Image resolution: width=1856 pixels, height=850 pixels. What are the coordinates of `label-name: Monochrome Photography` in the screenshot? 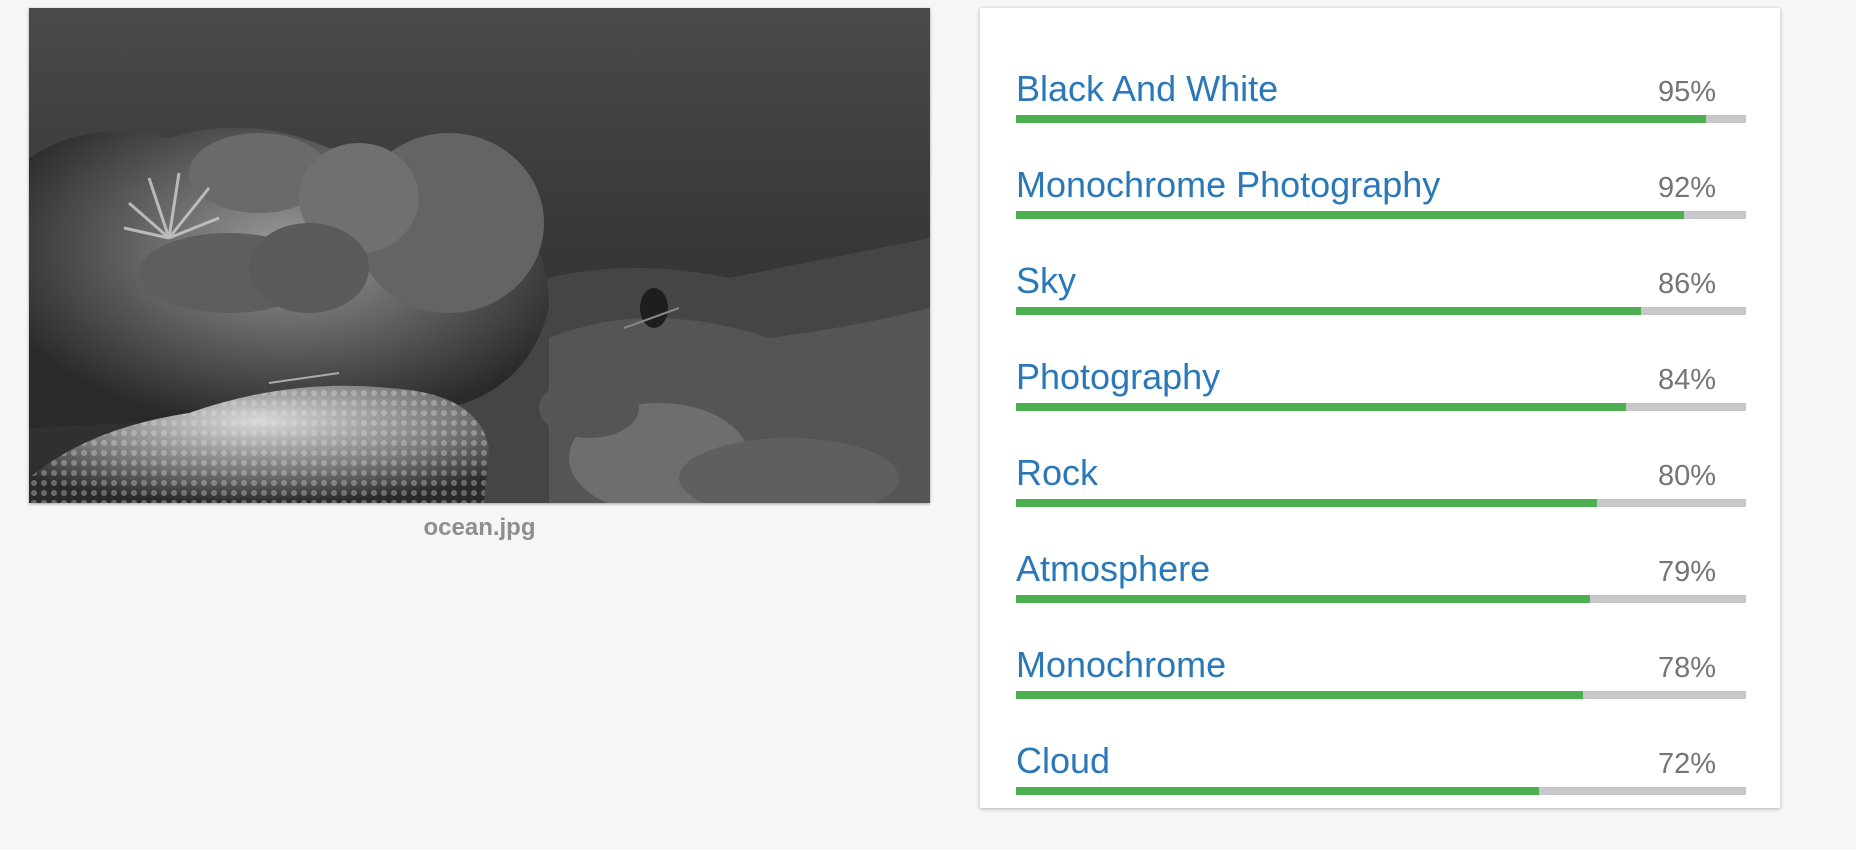 It's located at (1228, 184).